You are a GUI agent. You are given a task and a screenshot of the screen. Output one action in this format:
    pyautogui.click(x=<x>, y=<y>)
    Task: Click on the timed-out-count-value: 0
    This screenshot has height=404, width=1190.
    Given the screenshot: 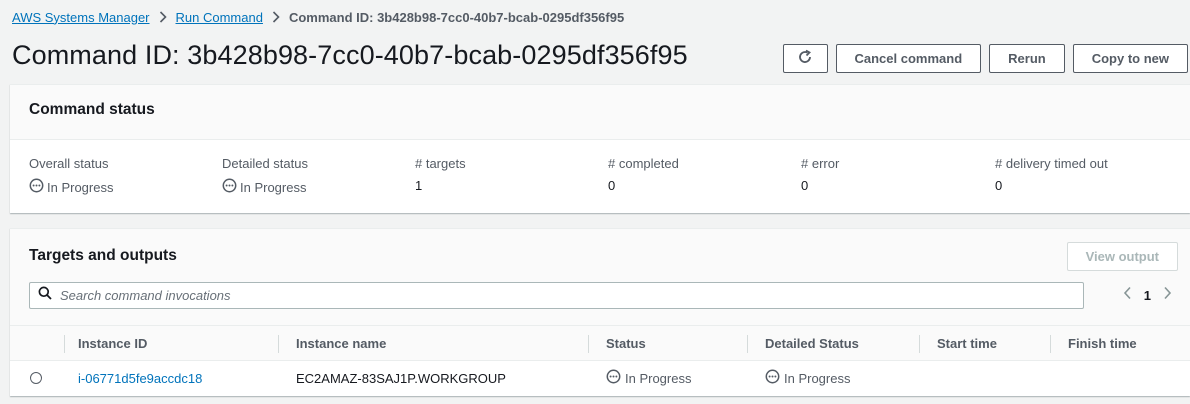 What is the action you would take?
    pyautogui.click(x=999, y=185)
    